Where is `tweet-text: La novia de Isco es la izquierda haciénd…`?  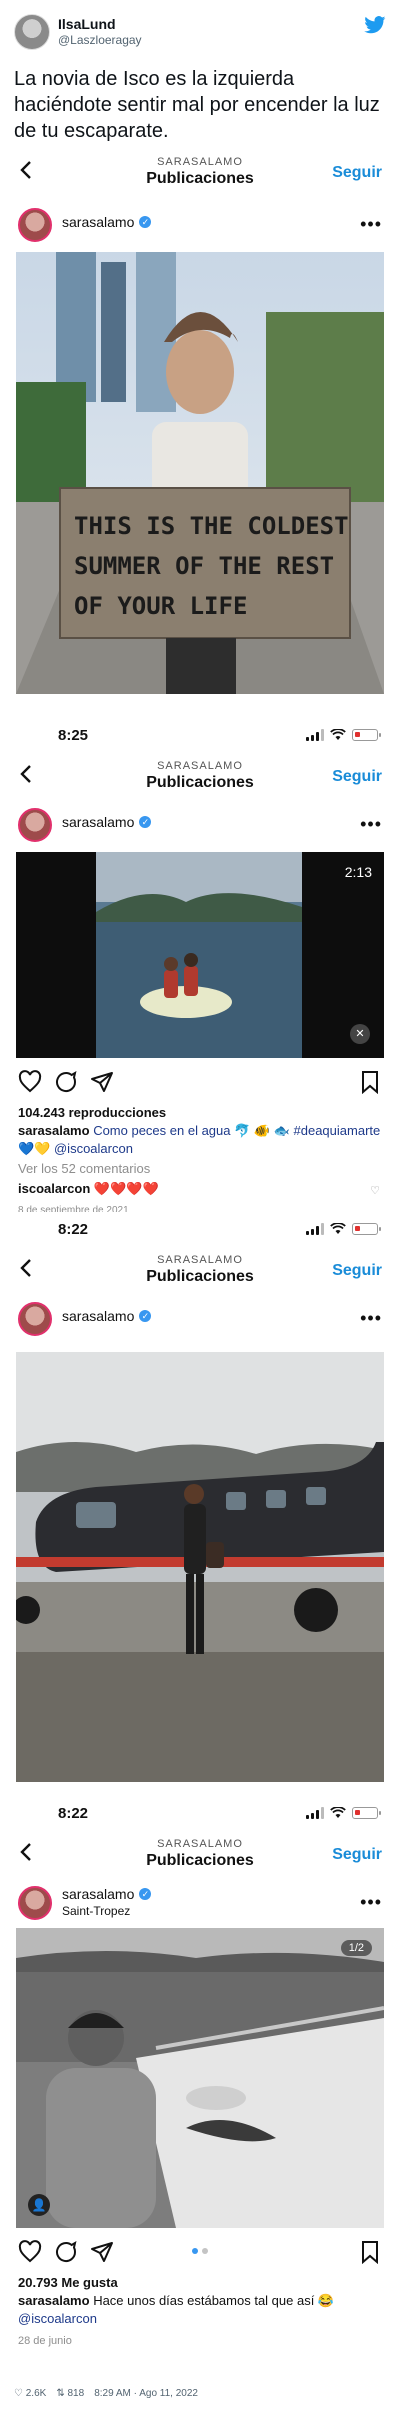
tweet-text: La novia de Isco es la izquierda haciénd… is located at coordinates (197, 105).